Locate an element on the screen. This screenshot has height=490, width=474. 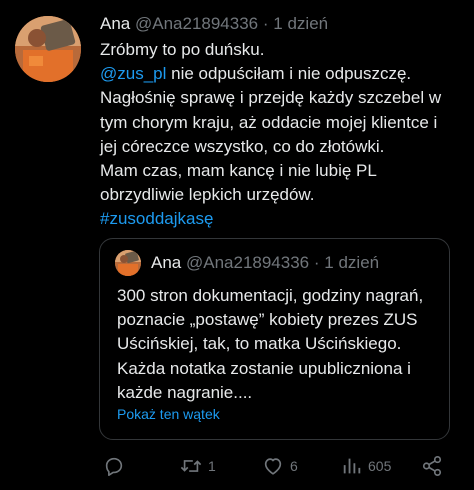
quoted-line: 300 stron dokumentacji, godziny nagrań, is located at coordinates (270, 295).